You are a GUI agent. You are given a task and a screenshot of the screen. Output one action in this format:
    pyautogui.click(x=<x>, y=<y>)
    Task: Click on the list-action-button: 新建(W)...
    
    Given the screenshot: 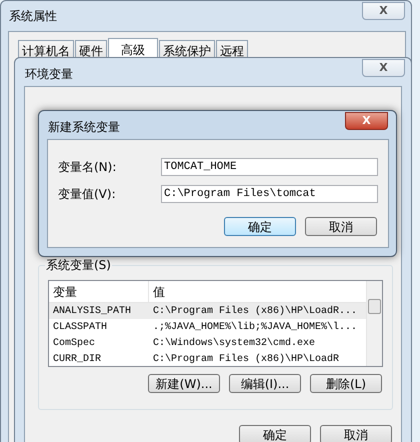 What is the action you would take?
    pyautogui.click(x=184, y=383)
    